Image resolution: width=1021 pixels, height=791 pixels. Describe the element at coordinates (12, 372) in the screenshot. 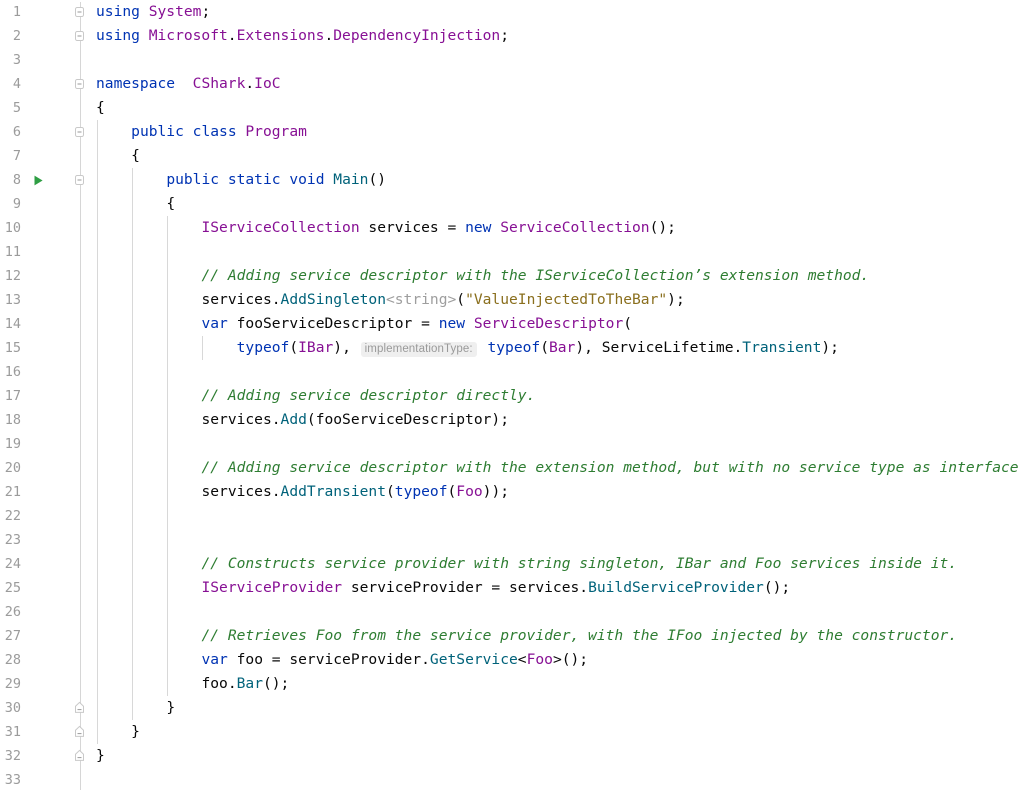

I see `line-number: 16` at that location.